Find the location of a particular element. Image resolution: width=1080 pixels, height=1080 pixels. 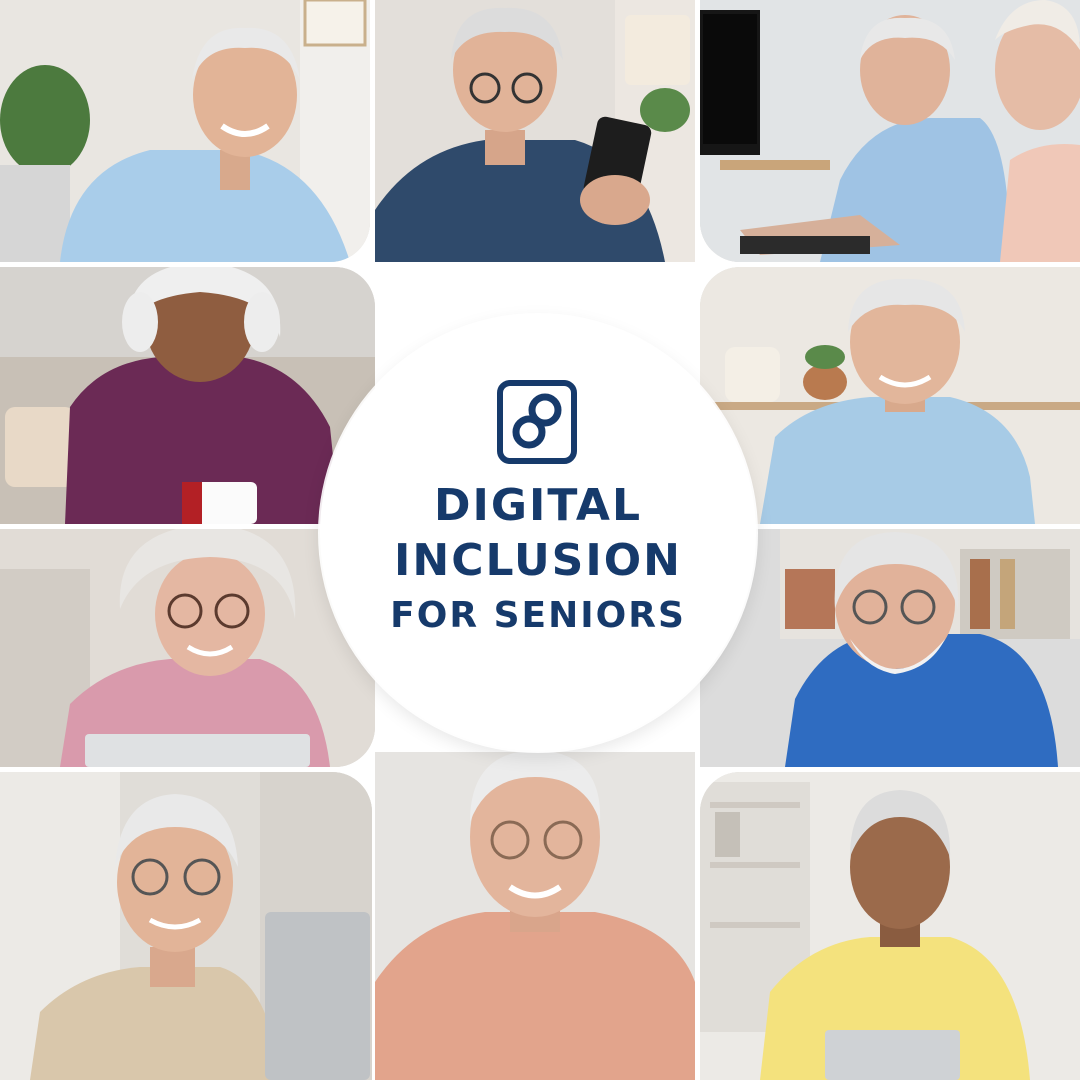

title-line-3: FOR SENIORS is located at coordinates (538, 615).